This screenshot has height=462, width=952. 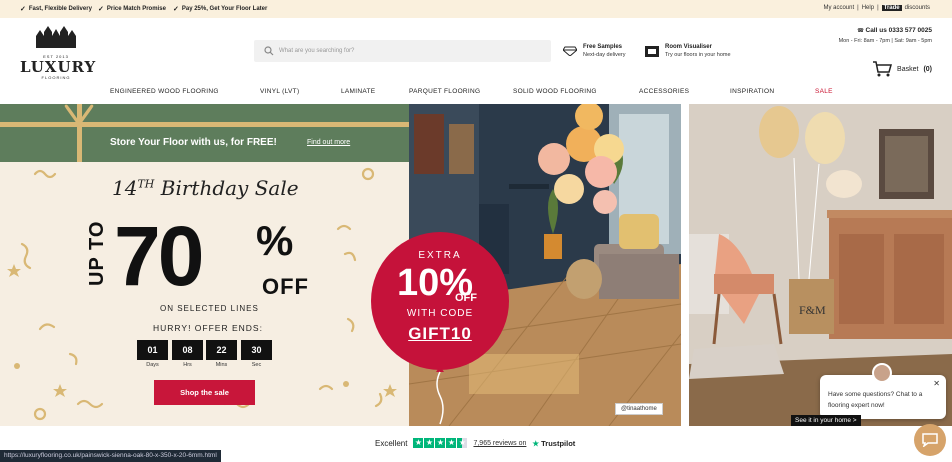 What do you see at coordinates (466, 298) in the screenshot?
I see `balloon-off: OFF` at bounding box center [466, 298].